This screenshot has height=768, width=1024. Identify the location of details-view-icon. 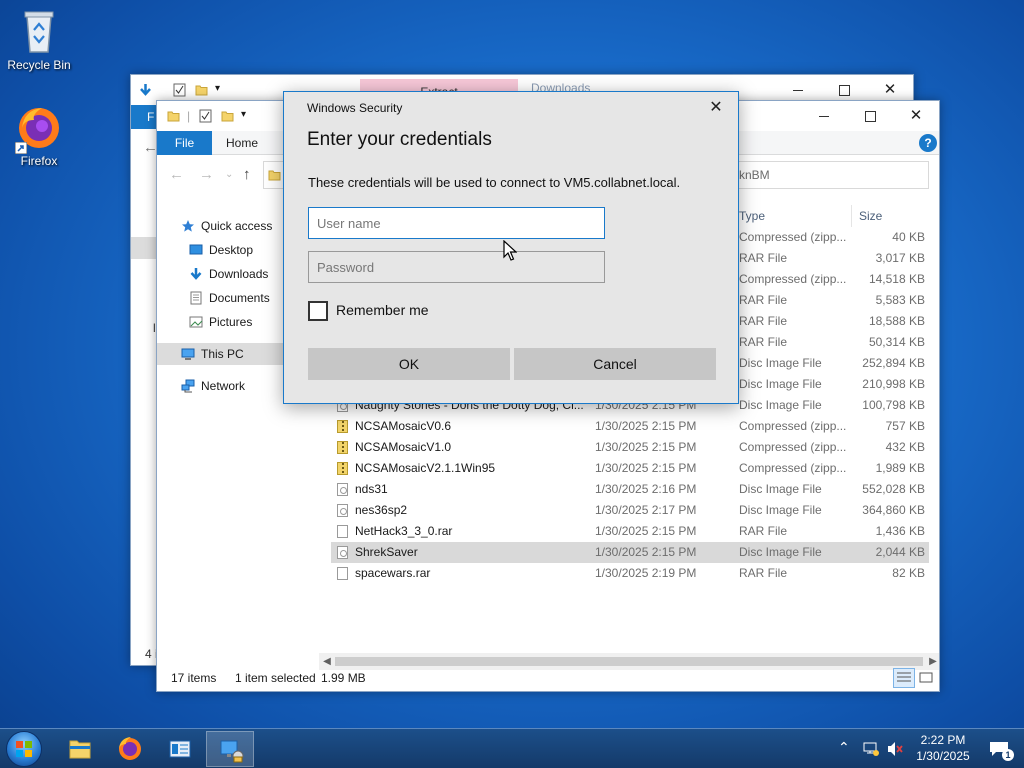
(904, 677).